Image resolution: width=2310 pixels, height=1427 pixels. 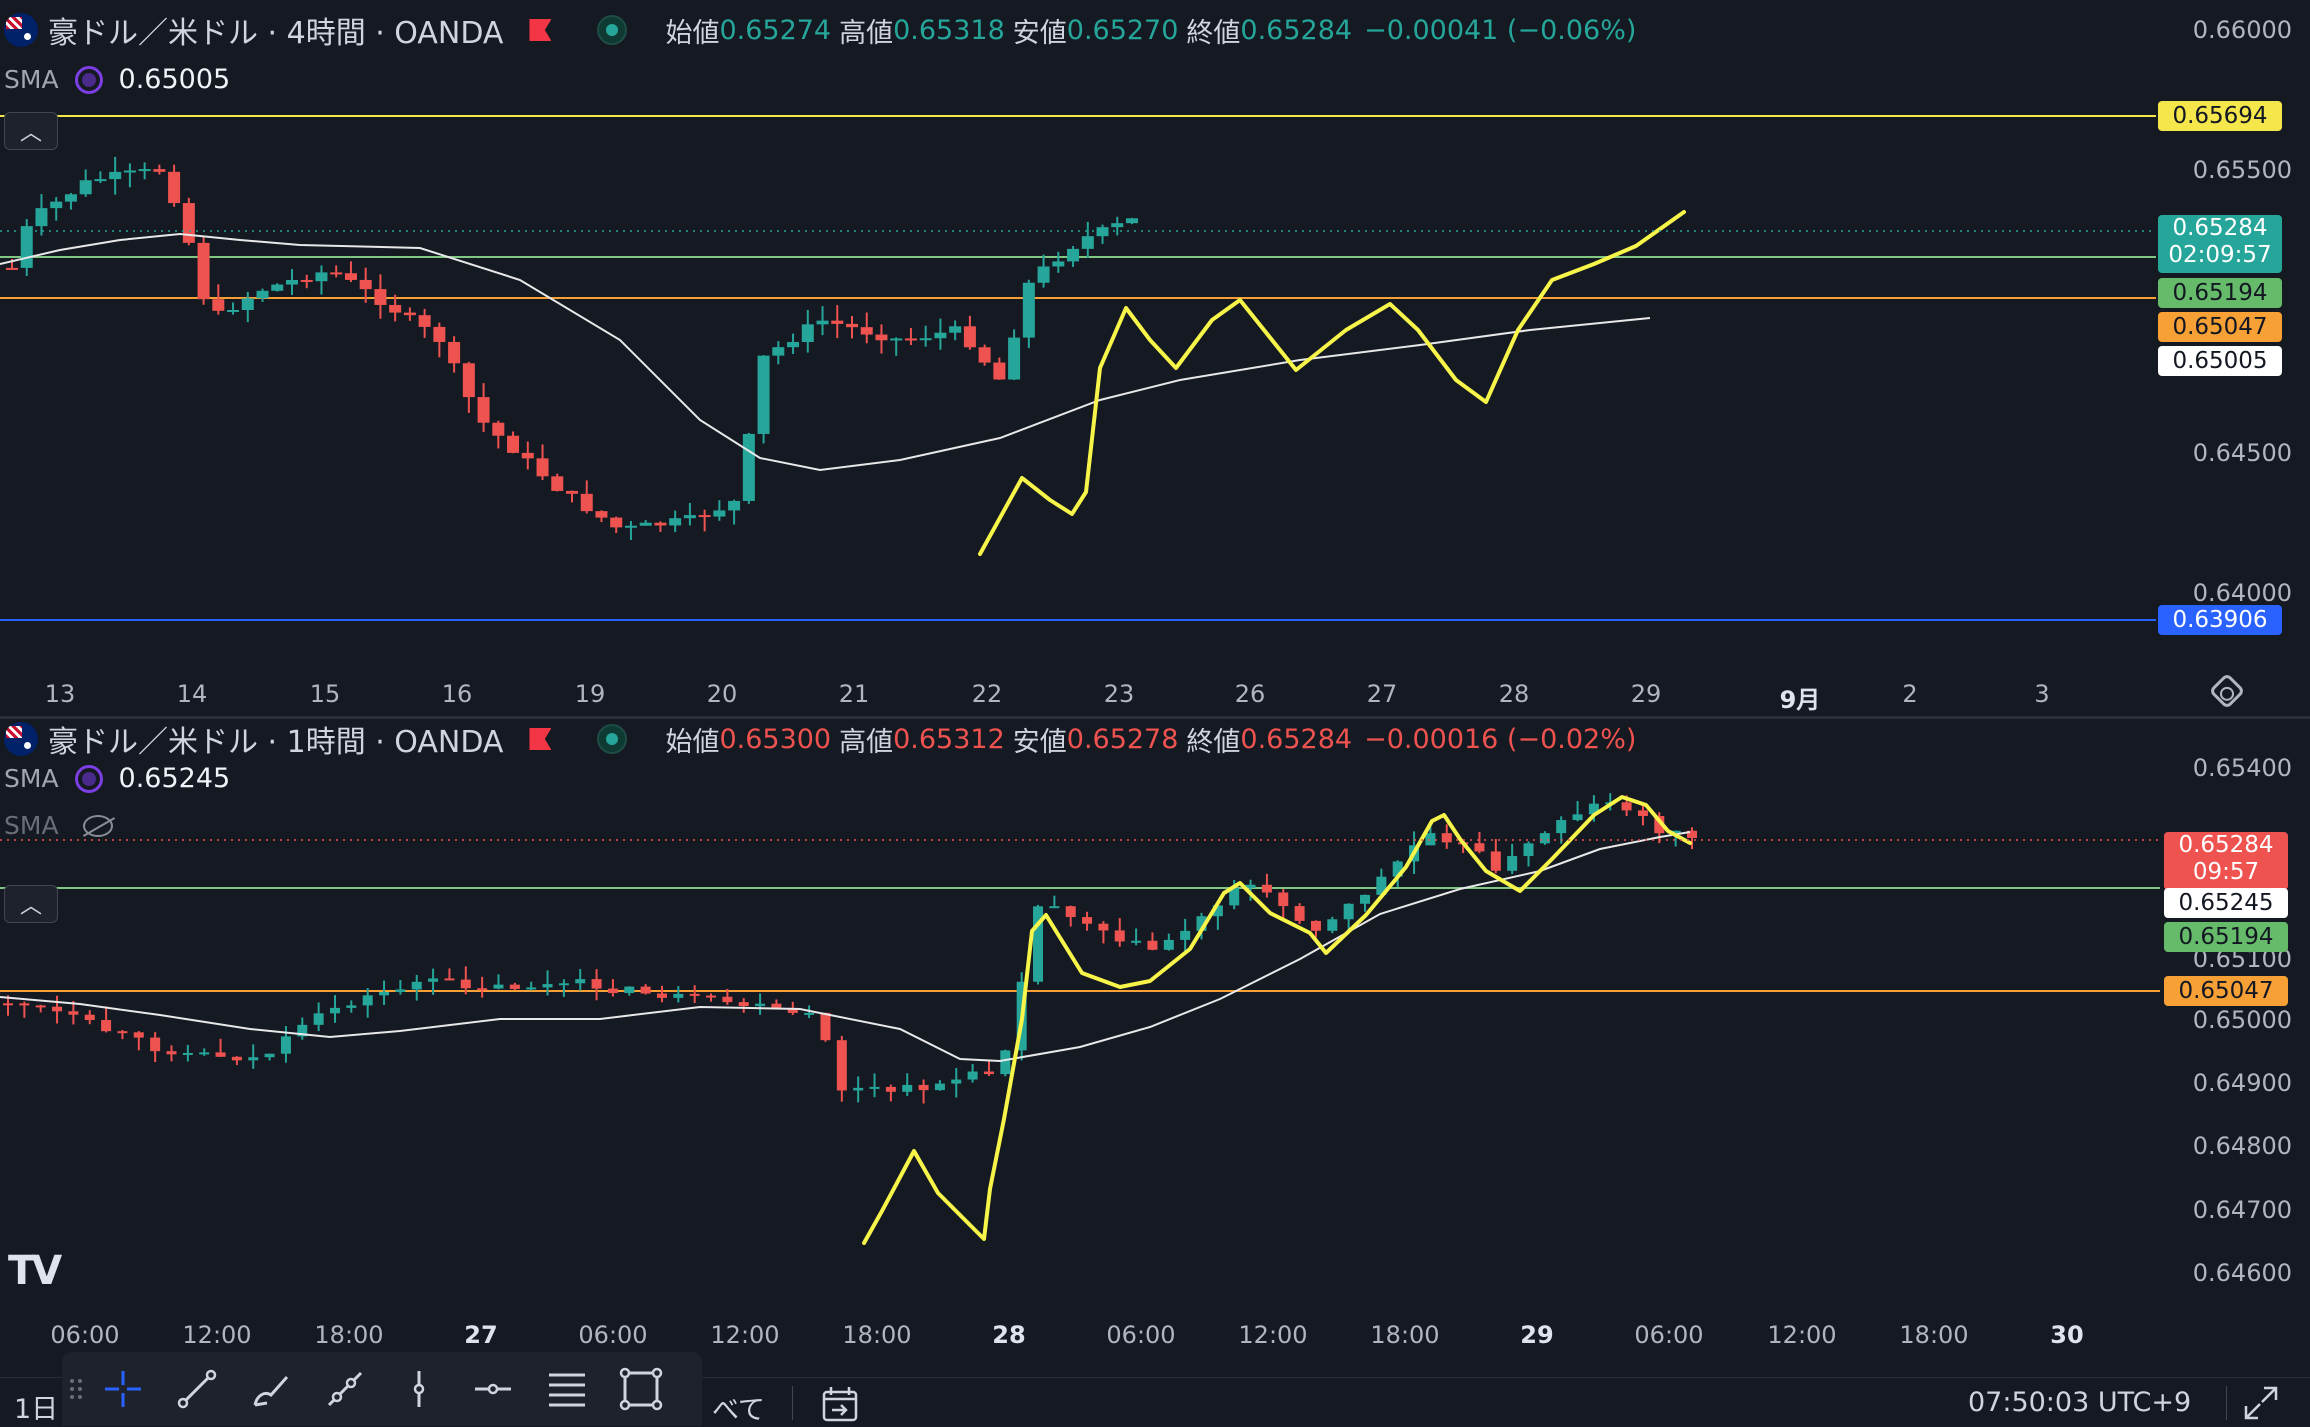 What do you see at coordinates (36, 1406) in the screenshot?
I see `interval-button: 1日` at bounding box center [36, 1406].